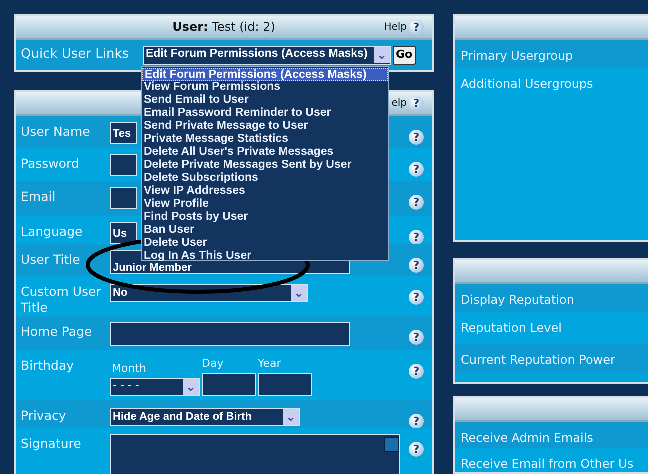 The height and width of the screenshot is (474, 648). I want to click on month-select: - - - - ⌄, so click(155, 387).